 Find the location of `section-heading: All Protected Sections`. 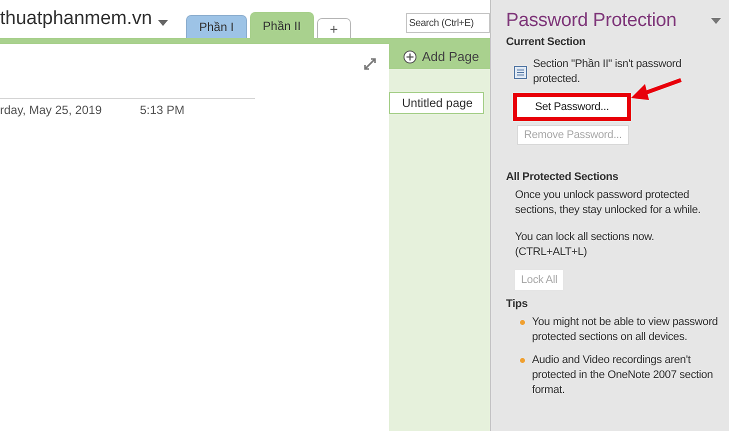

section-heading: All Protected Sections is located at coordinates (563, 177).